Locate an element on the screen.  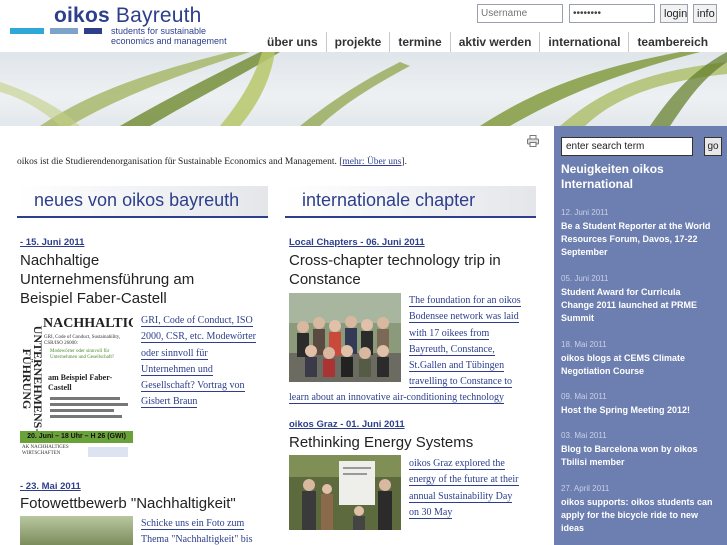
article-date: oikos Graz - 01. Juni 2011 is located at coordinates (347, 424).